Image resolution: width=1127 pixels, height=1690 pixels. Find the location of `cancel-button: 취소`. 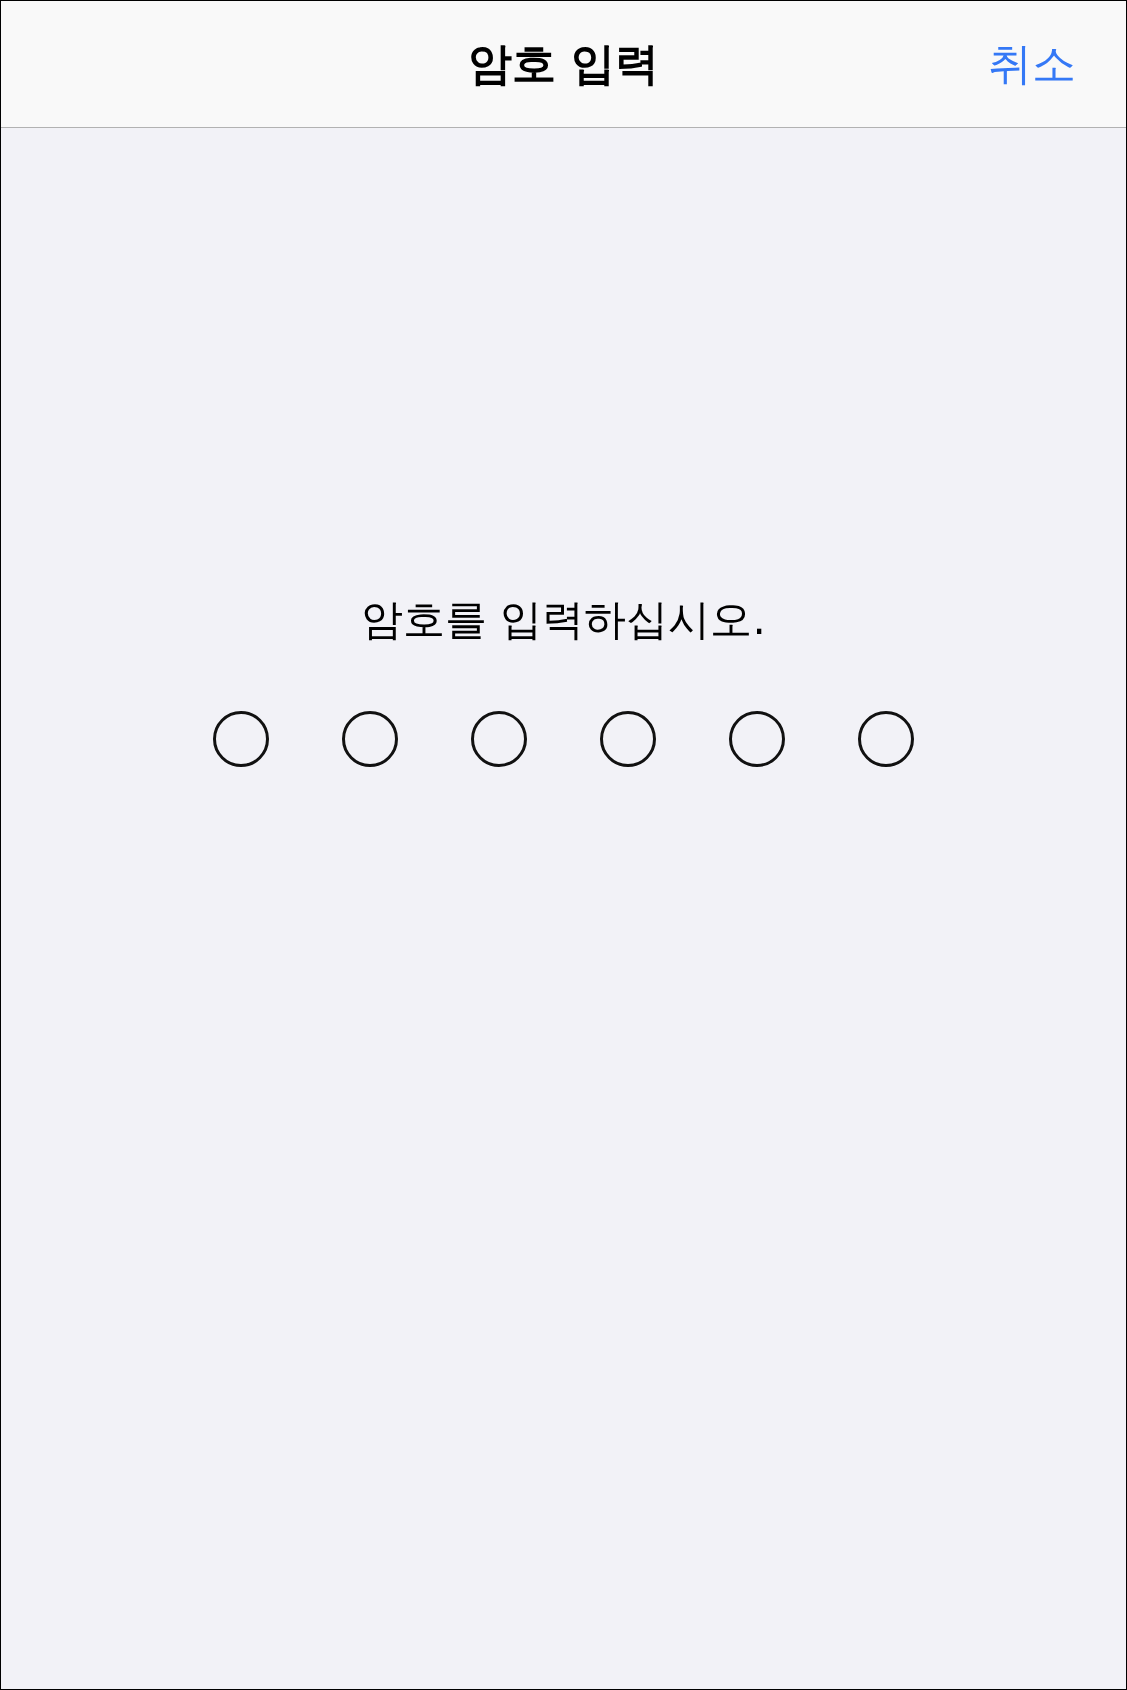

cancel-button: 취소 is located at coordinates (1032, 64).